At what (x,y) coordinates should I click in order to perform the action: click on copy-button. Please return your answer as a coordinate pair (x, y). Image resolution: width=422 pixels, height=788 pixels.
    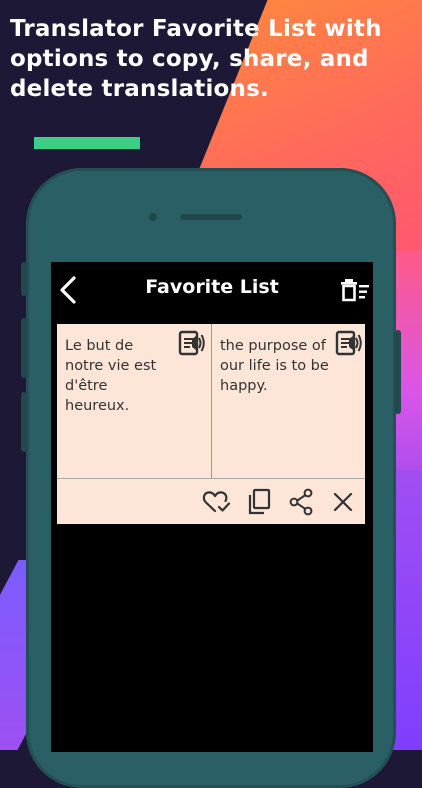
    Looking at the image, I should click on (259, 502).